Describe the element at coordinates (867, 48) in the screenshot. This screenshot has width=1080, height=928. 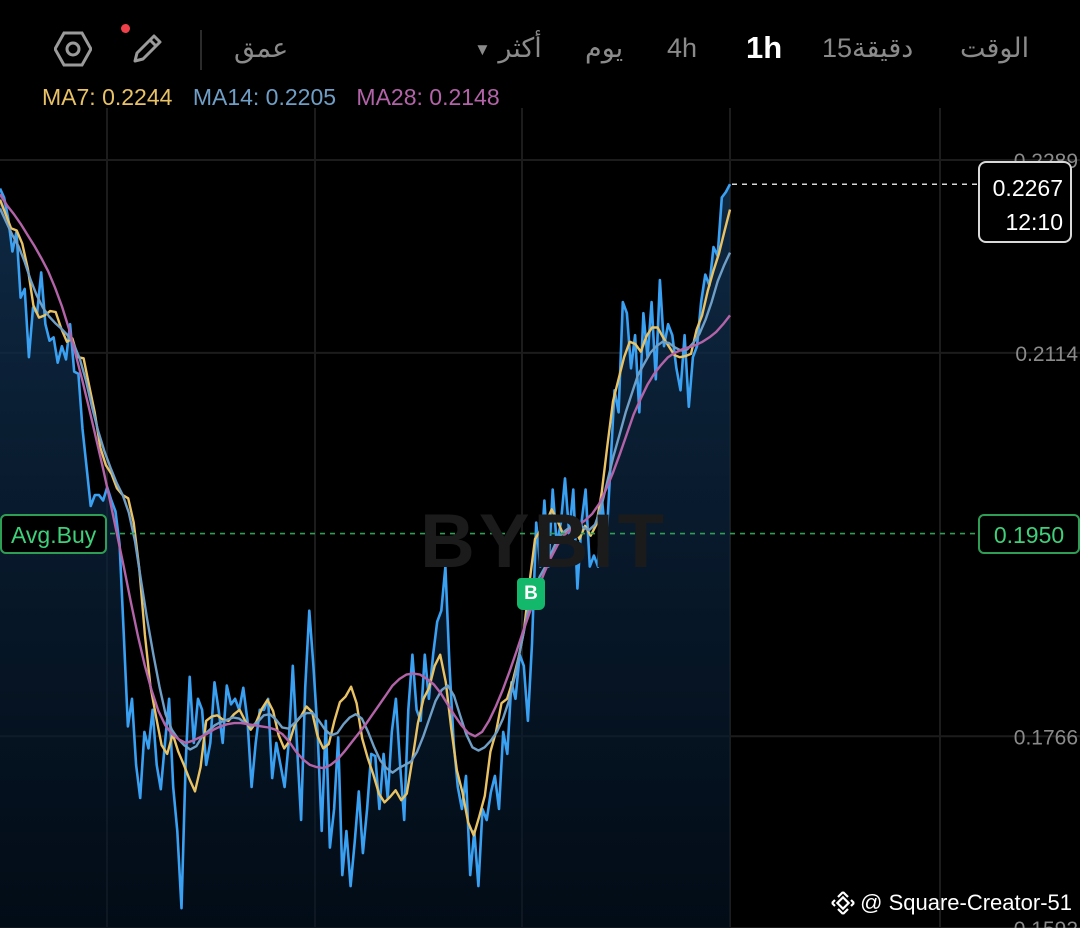
I see `interval-15m-tab: 15دقيقة` at that location.